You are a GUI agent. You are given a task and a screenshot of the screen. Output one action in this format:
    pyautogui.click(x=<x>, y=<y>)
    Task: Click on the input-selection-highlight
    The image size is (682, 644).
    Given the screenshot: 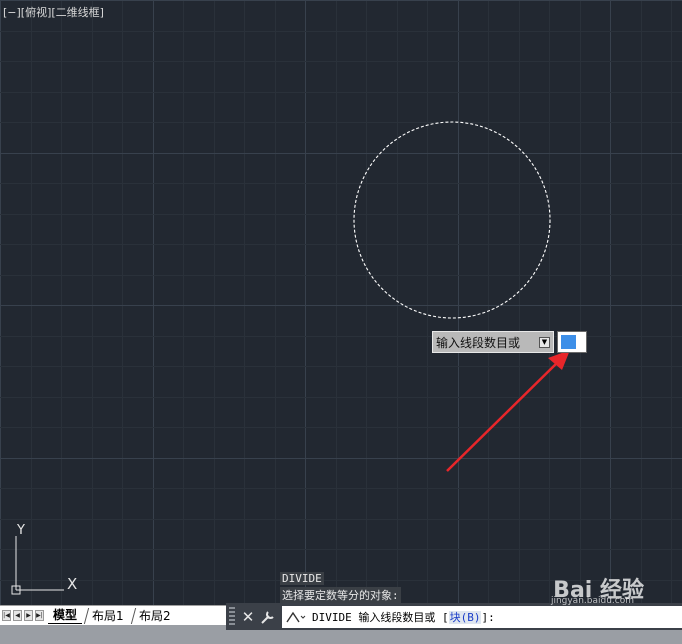 What is the action you would take?
    pyautogui.click(x=568, y=342)
    